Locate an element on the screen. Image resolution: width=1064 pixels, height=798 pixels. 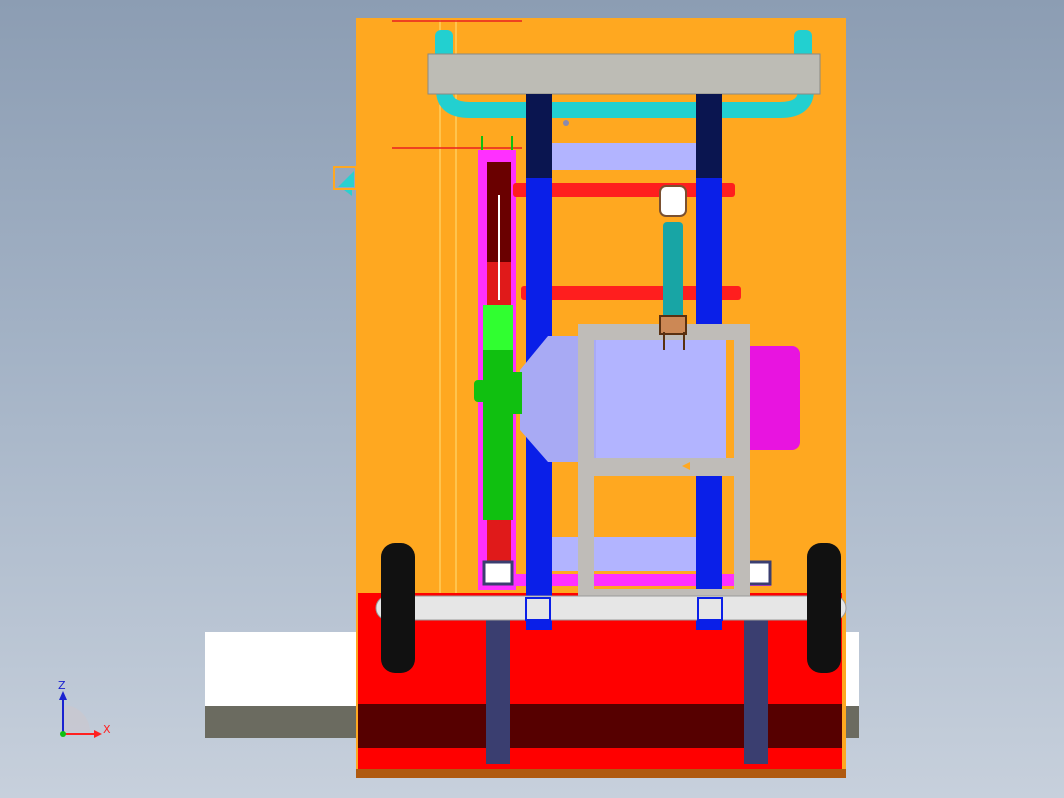
view-orientation-icon is located at coordinates (345, 181).